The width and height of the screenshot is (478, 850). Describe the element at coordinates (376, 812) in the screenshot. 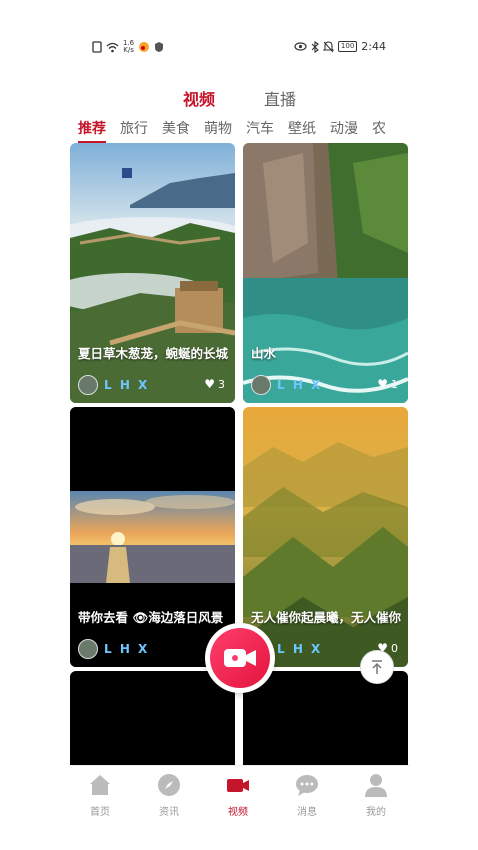

I see `nav-label: 我的` at that location.